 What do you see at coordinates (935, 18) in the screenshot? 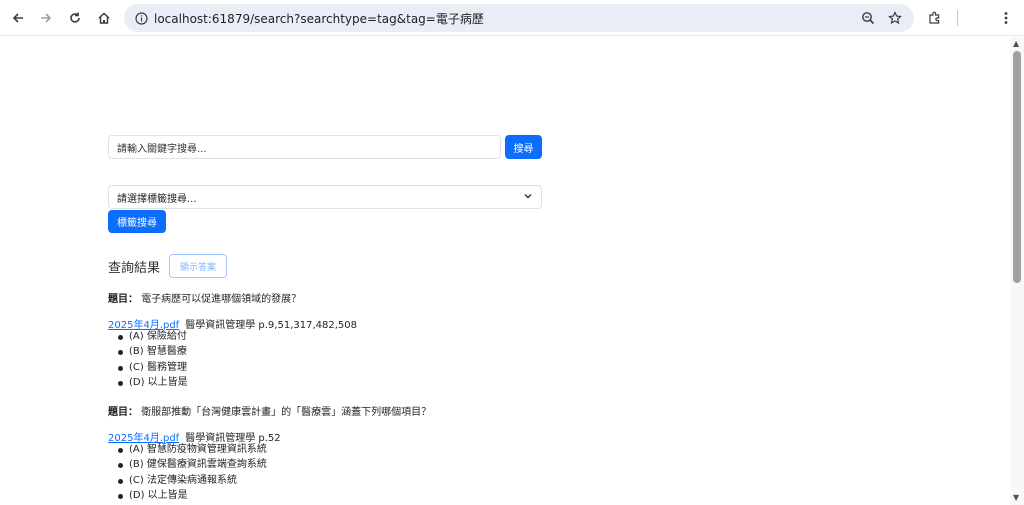
I see `extensions-icon` at bounding box center [935, 18].